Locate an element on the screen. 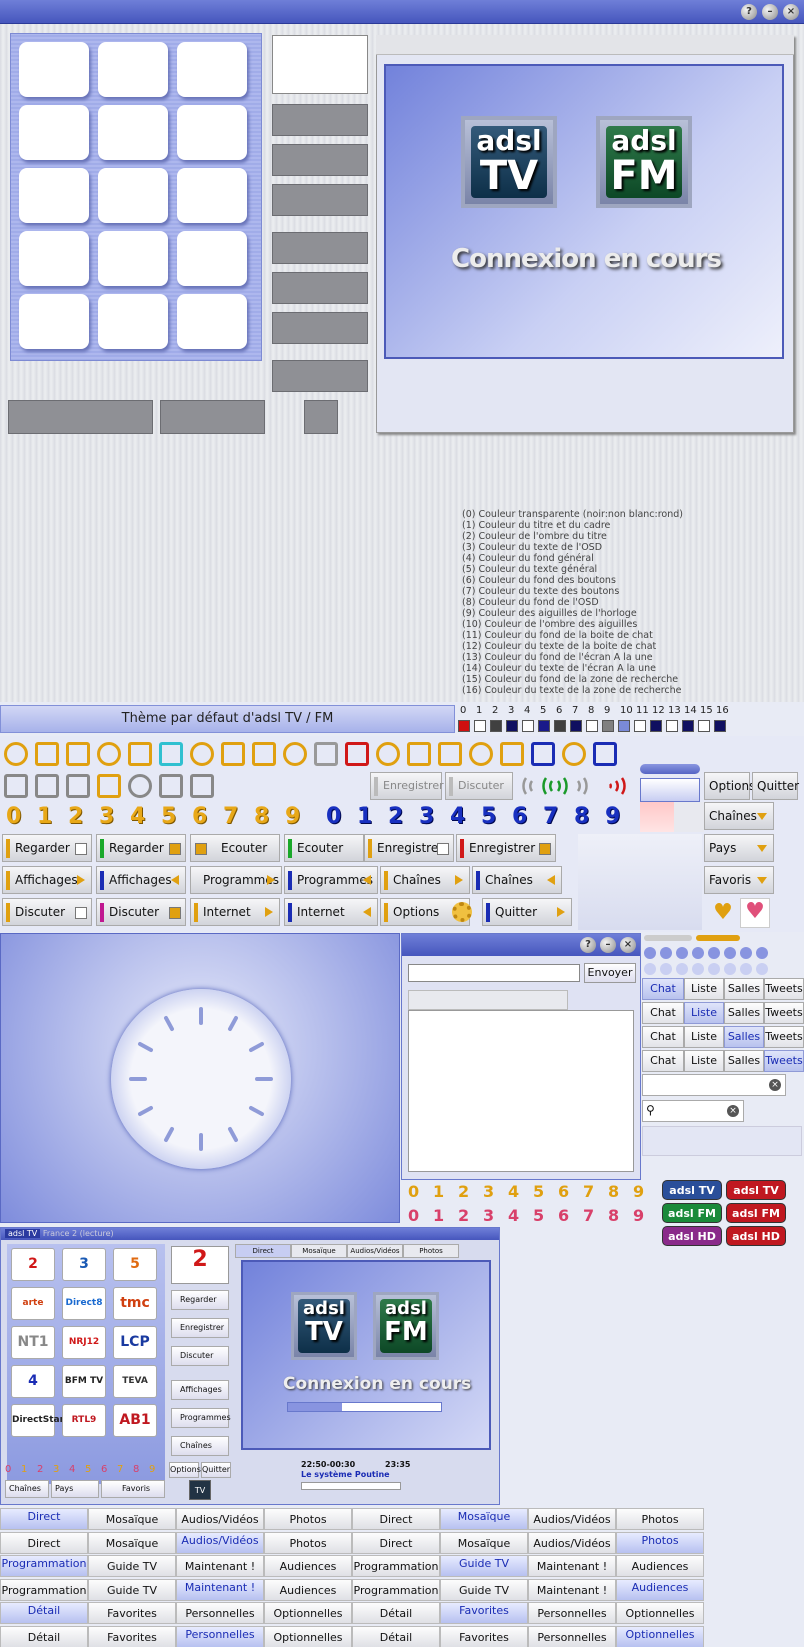 This screenshot has width=804, height=1647. brand-button-fm: adsl FM is located at coordinates (692, 1213).